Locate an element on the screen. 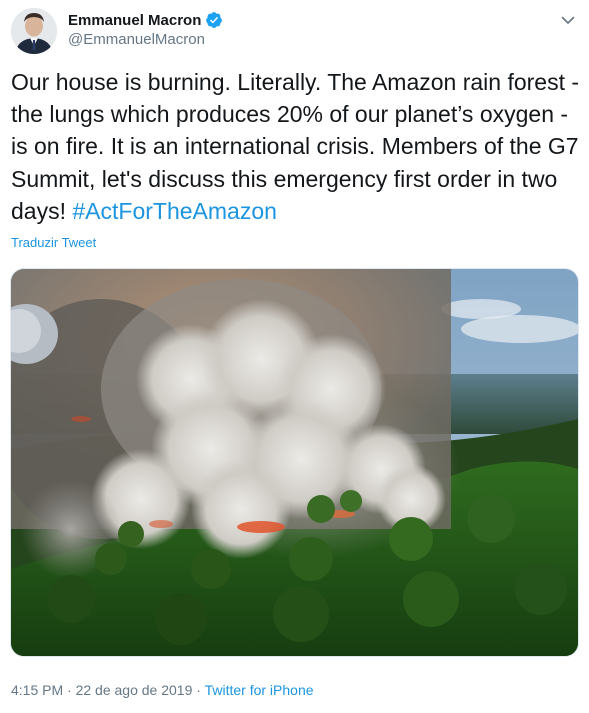 This screenshot has height=713, width=589. hashtag-link: #ActForTheAmazon is located at coordinates (174, 211).